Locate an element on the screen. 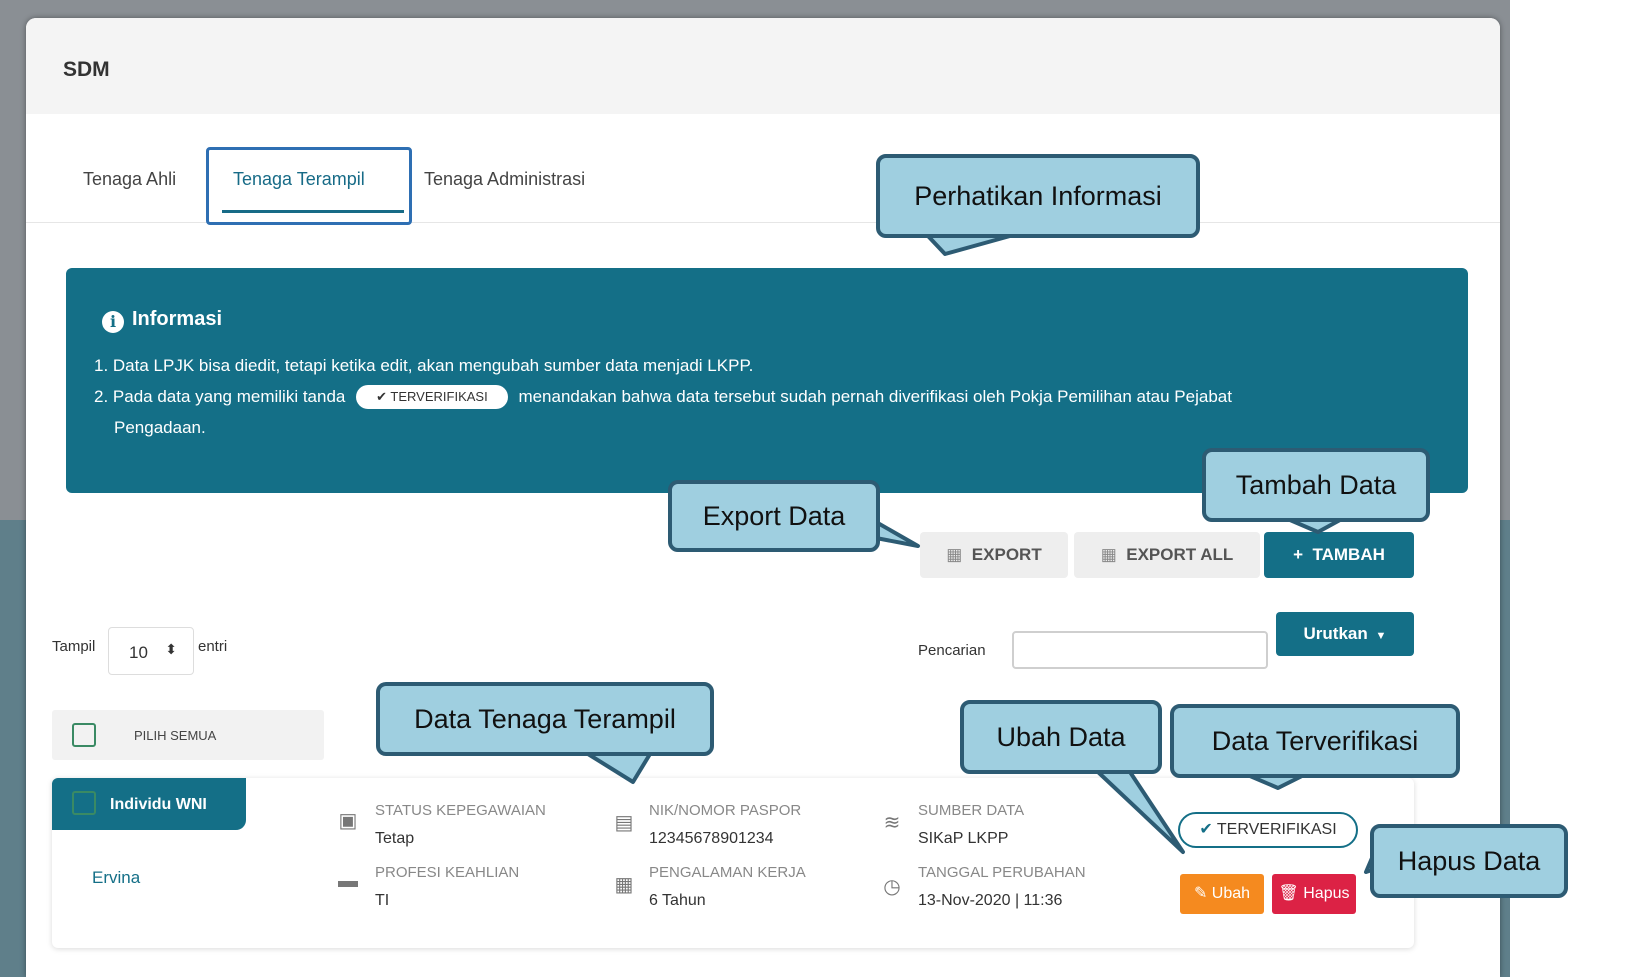 This screenshot has width=1639, height=977. callout-data-tenaga-text: Data Tenaga Terampil is located at coordinates (545, 719).